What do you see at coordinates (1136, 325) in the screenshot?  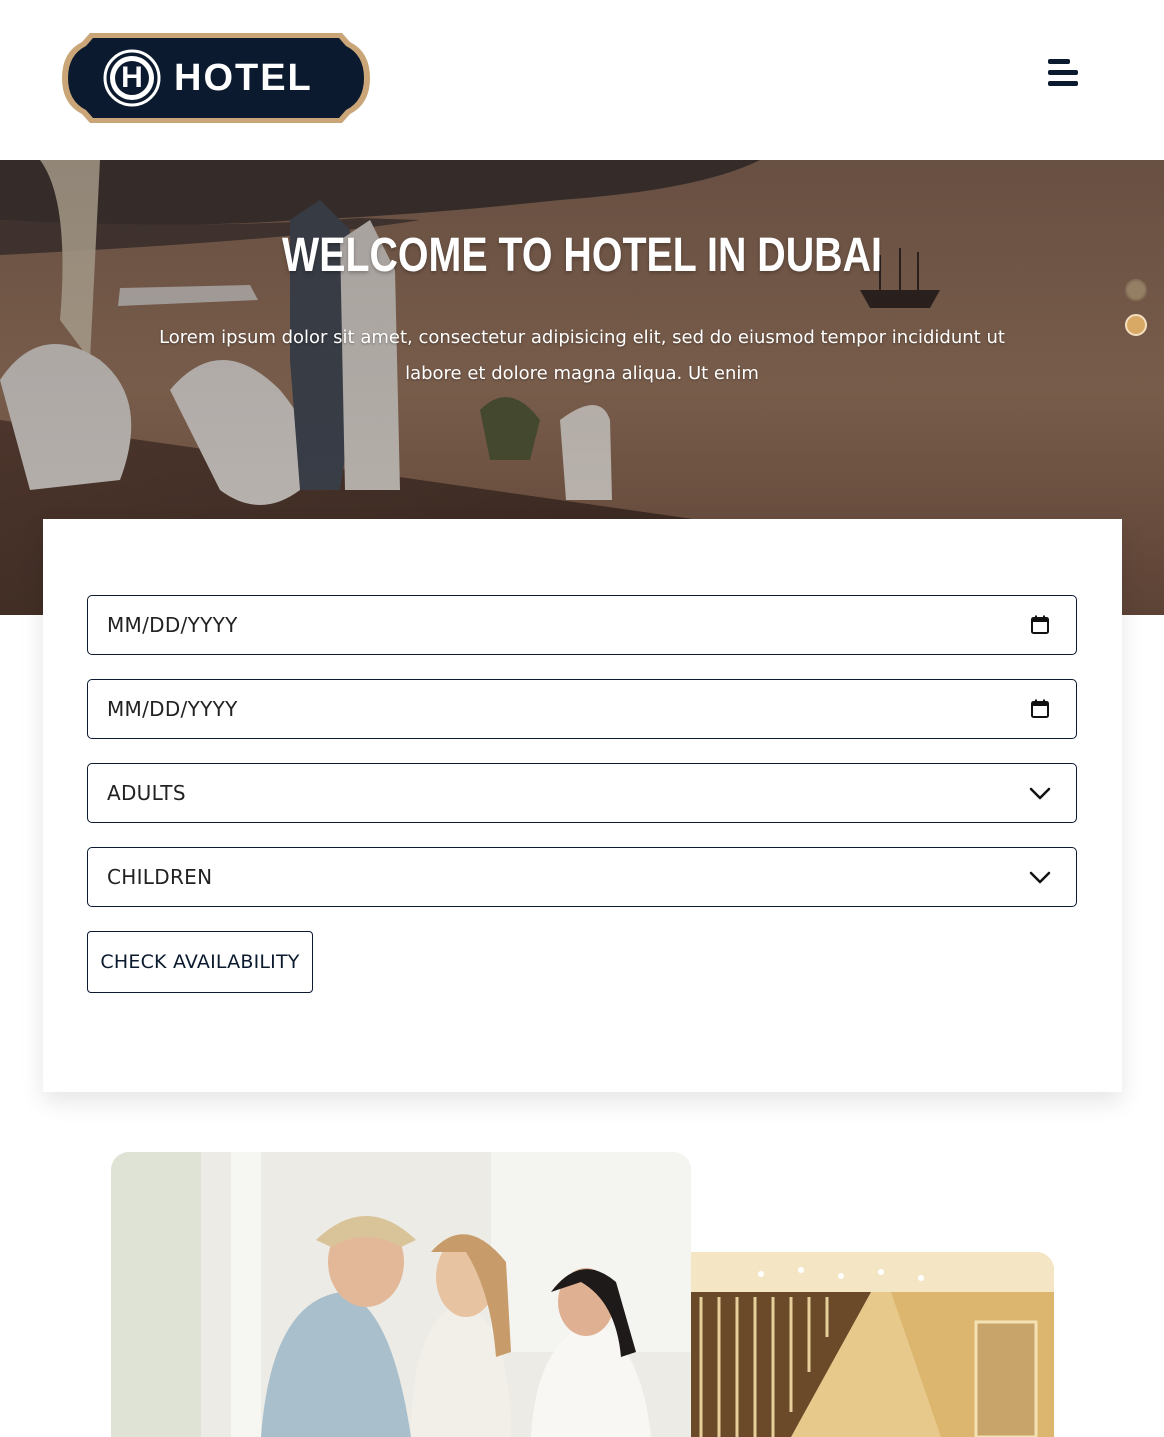 I see `slider-dot-2-active` at bounding box center [1136, 325].